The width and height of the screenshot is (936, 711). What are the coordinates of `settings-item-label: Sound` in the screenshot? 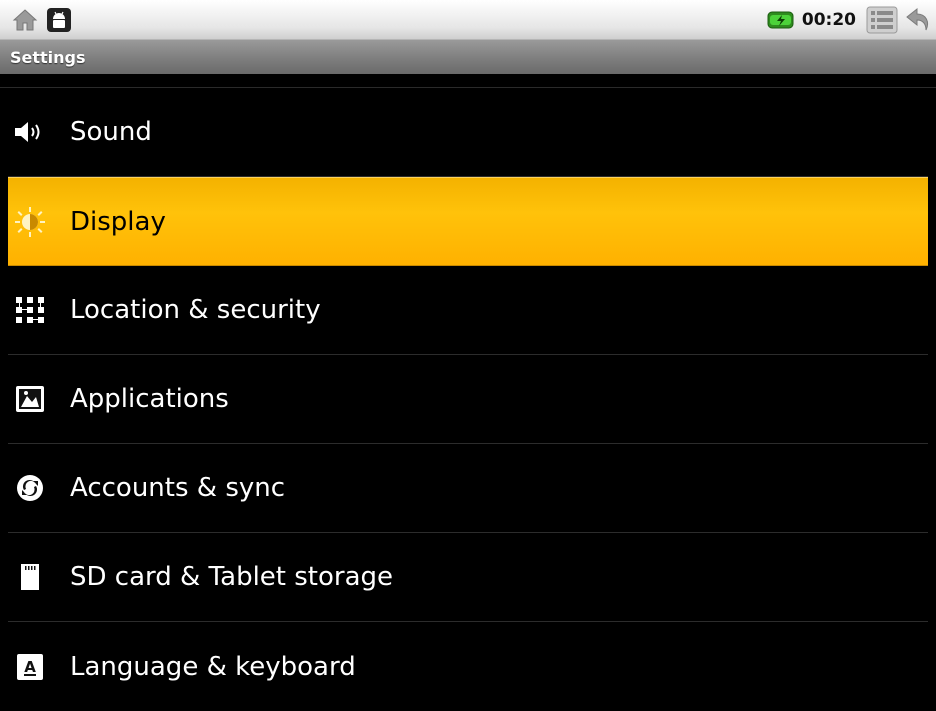 It's located at (111, 132).